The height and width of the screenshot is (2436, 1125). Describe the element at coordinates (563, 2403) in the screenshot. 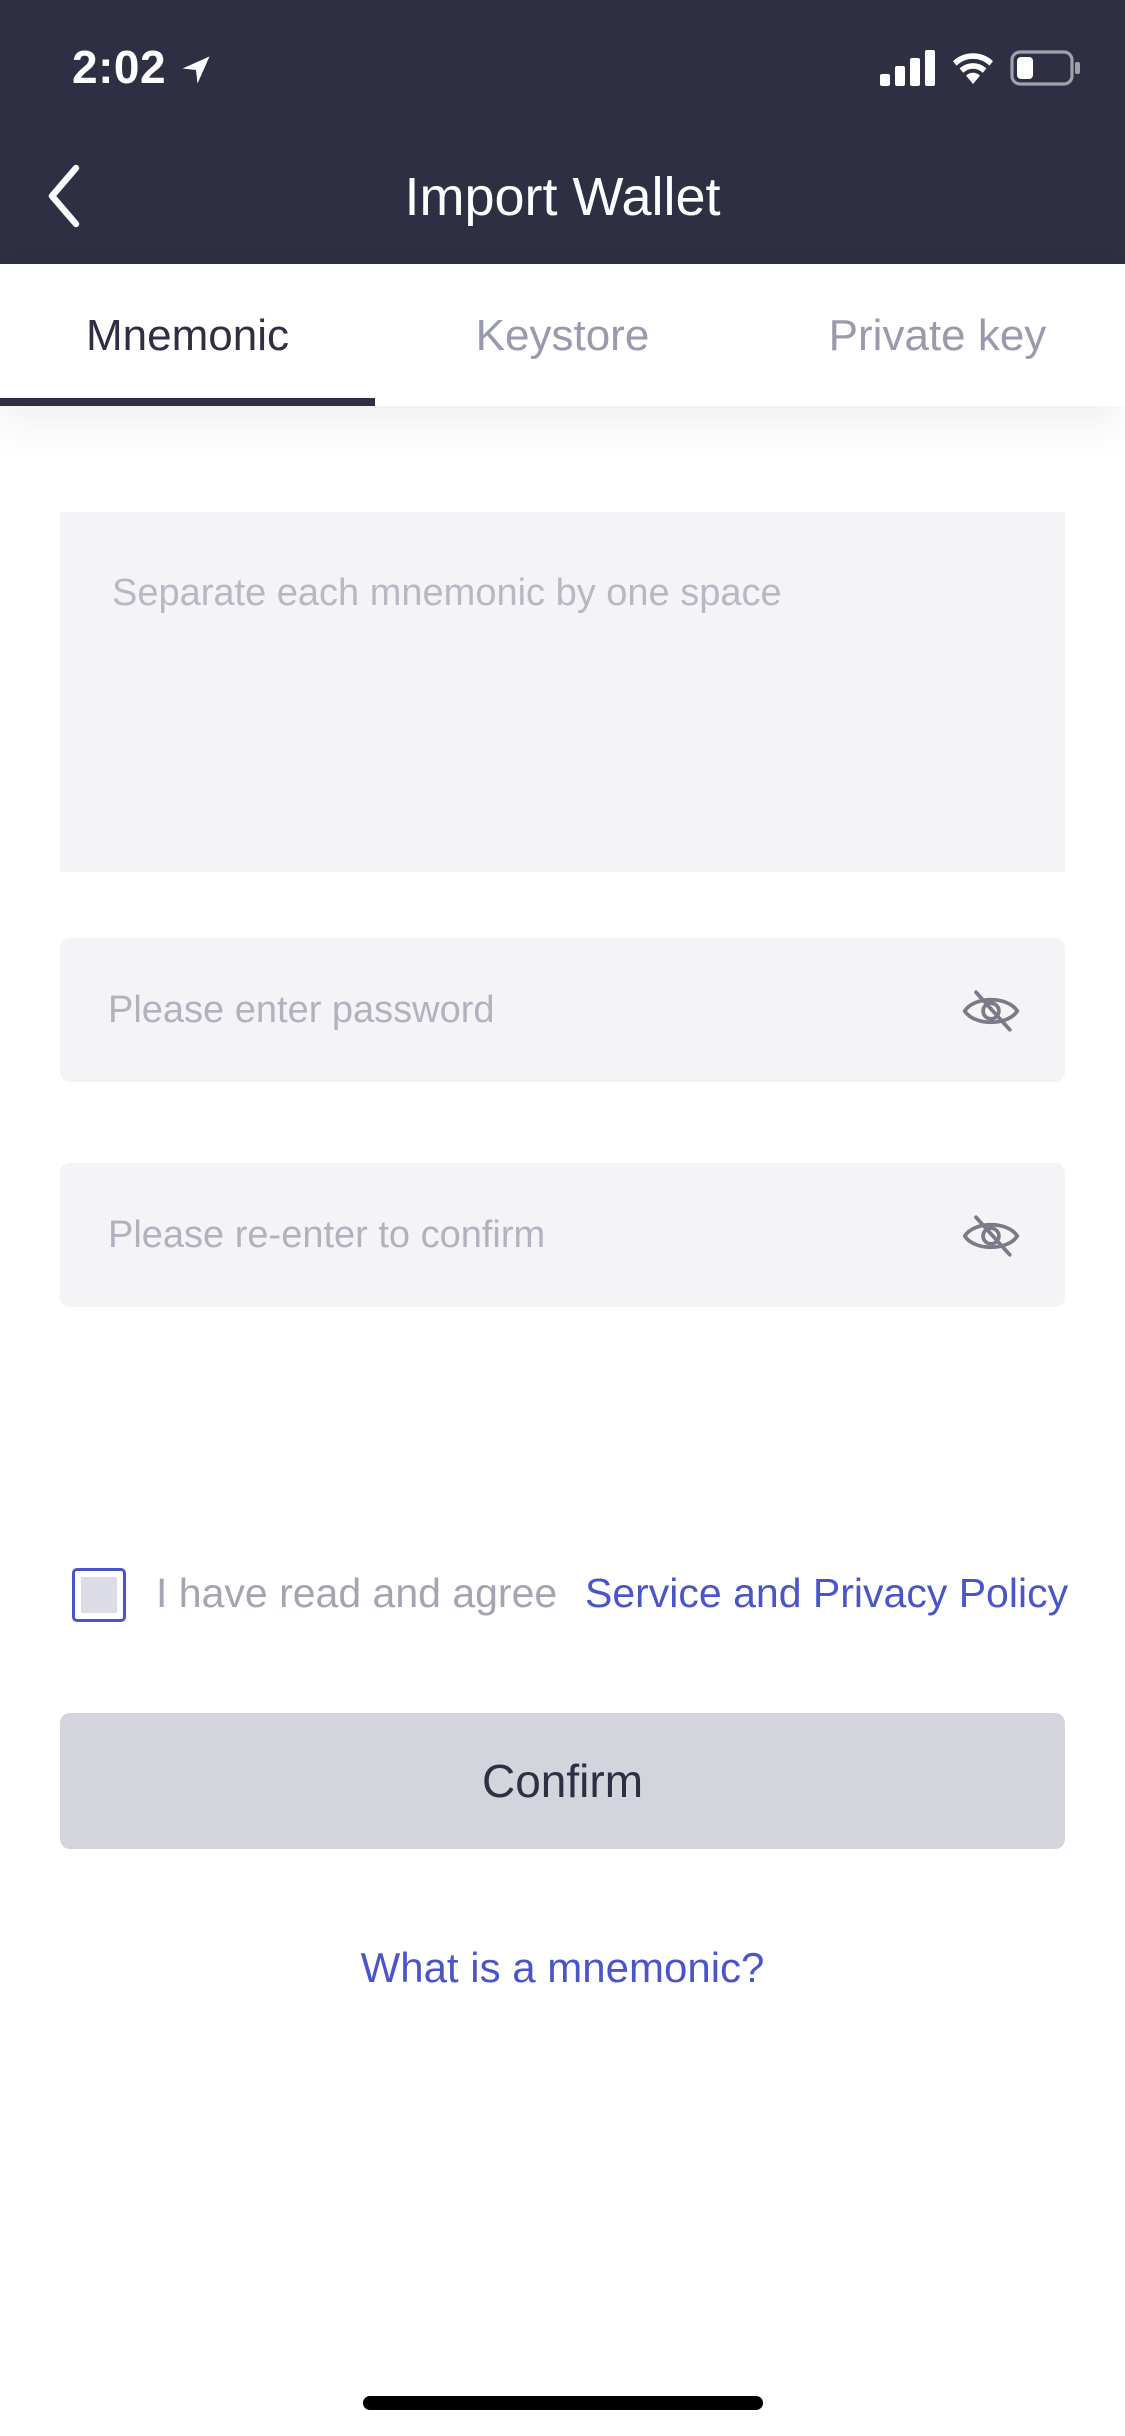

I see `home-indicator` at that location.